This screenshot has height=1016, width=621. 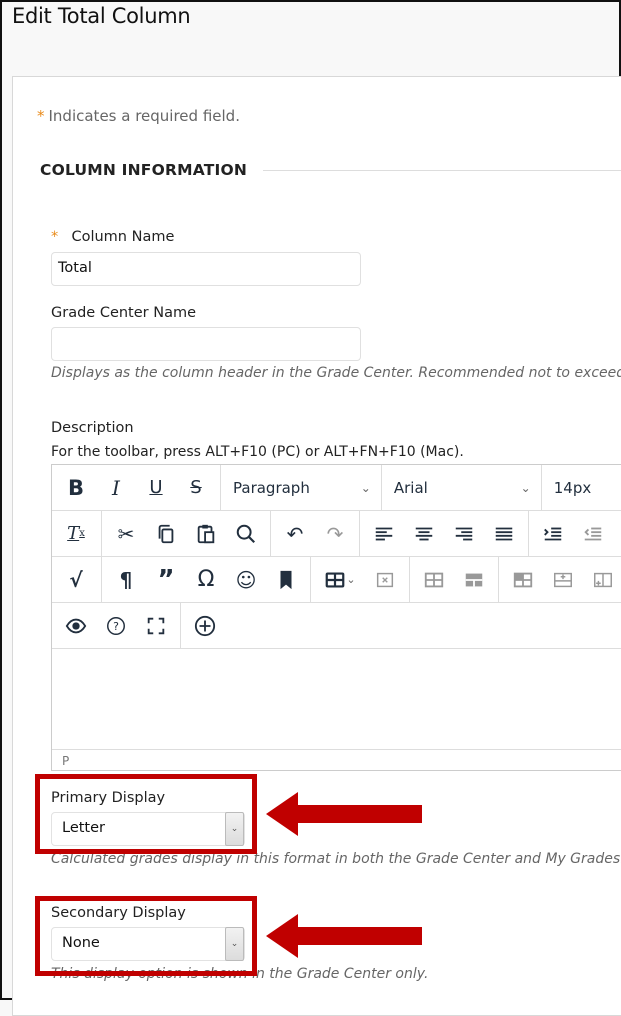 I want to click on math-icon: √, so click(x=76, y=580).